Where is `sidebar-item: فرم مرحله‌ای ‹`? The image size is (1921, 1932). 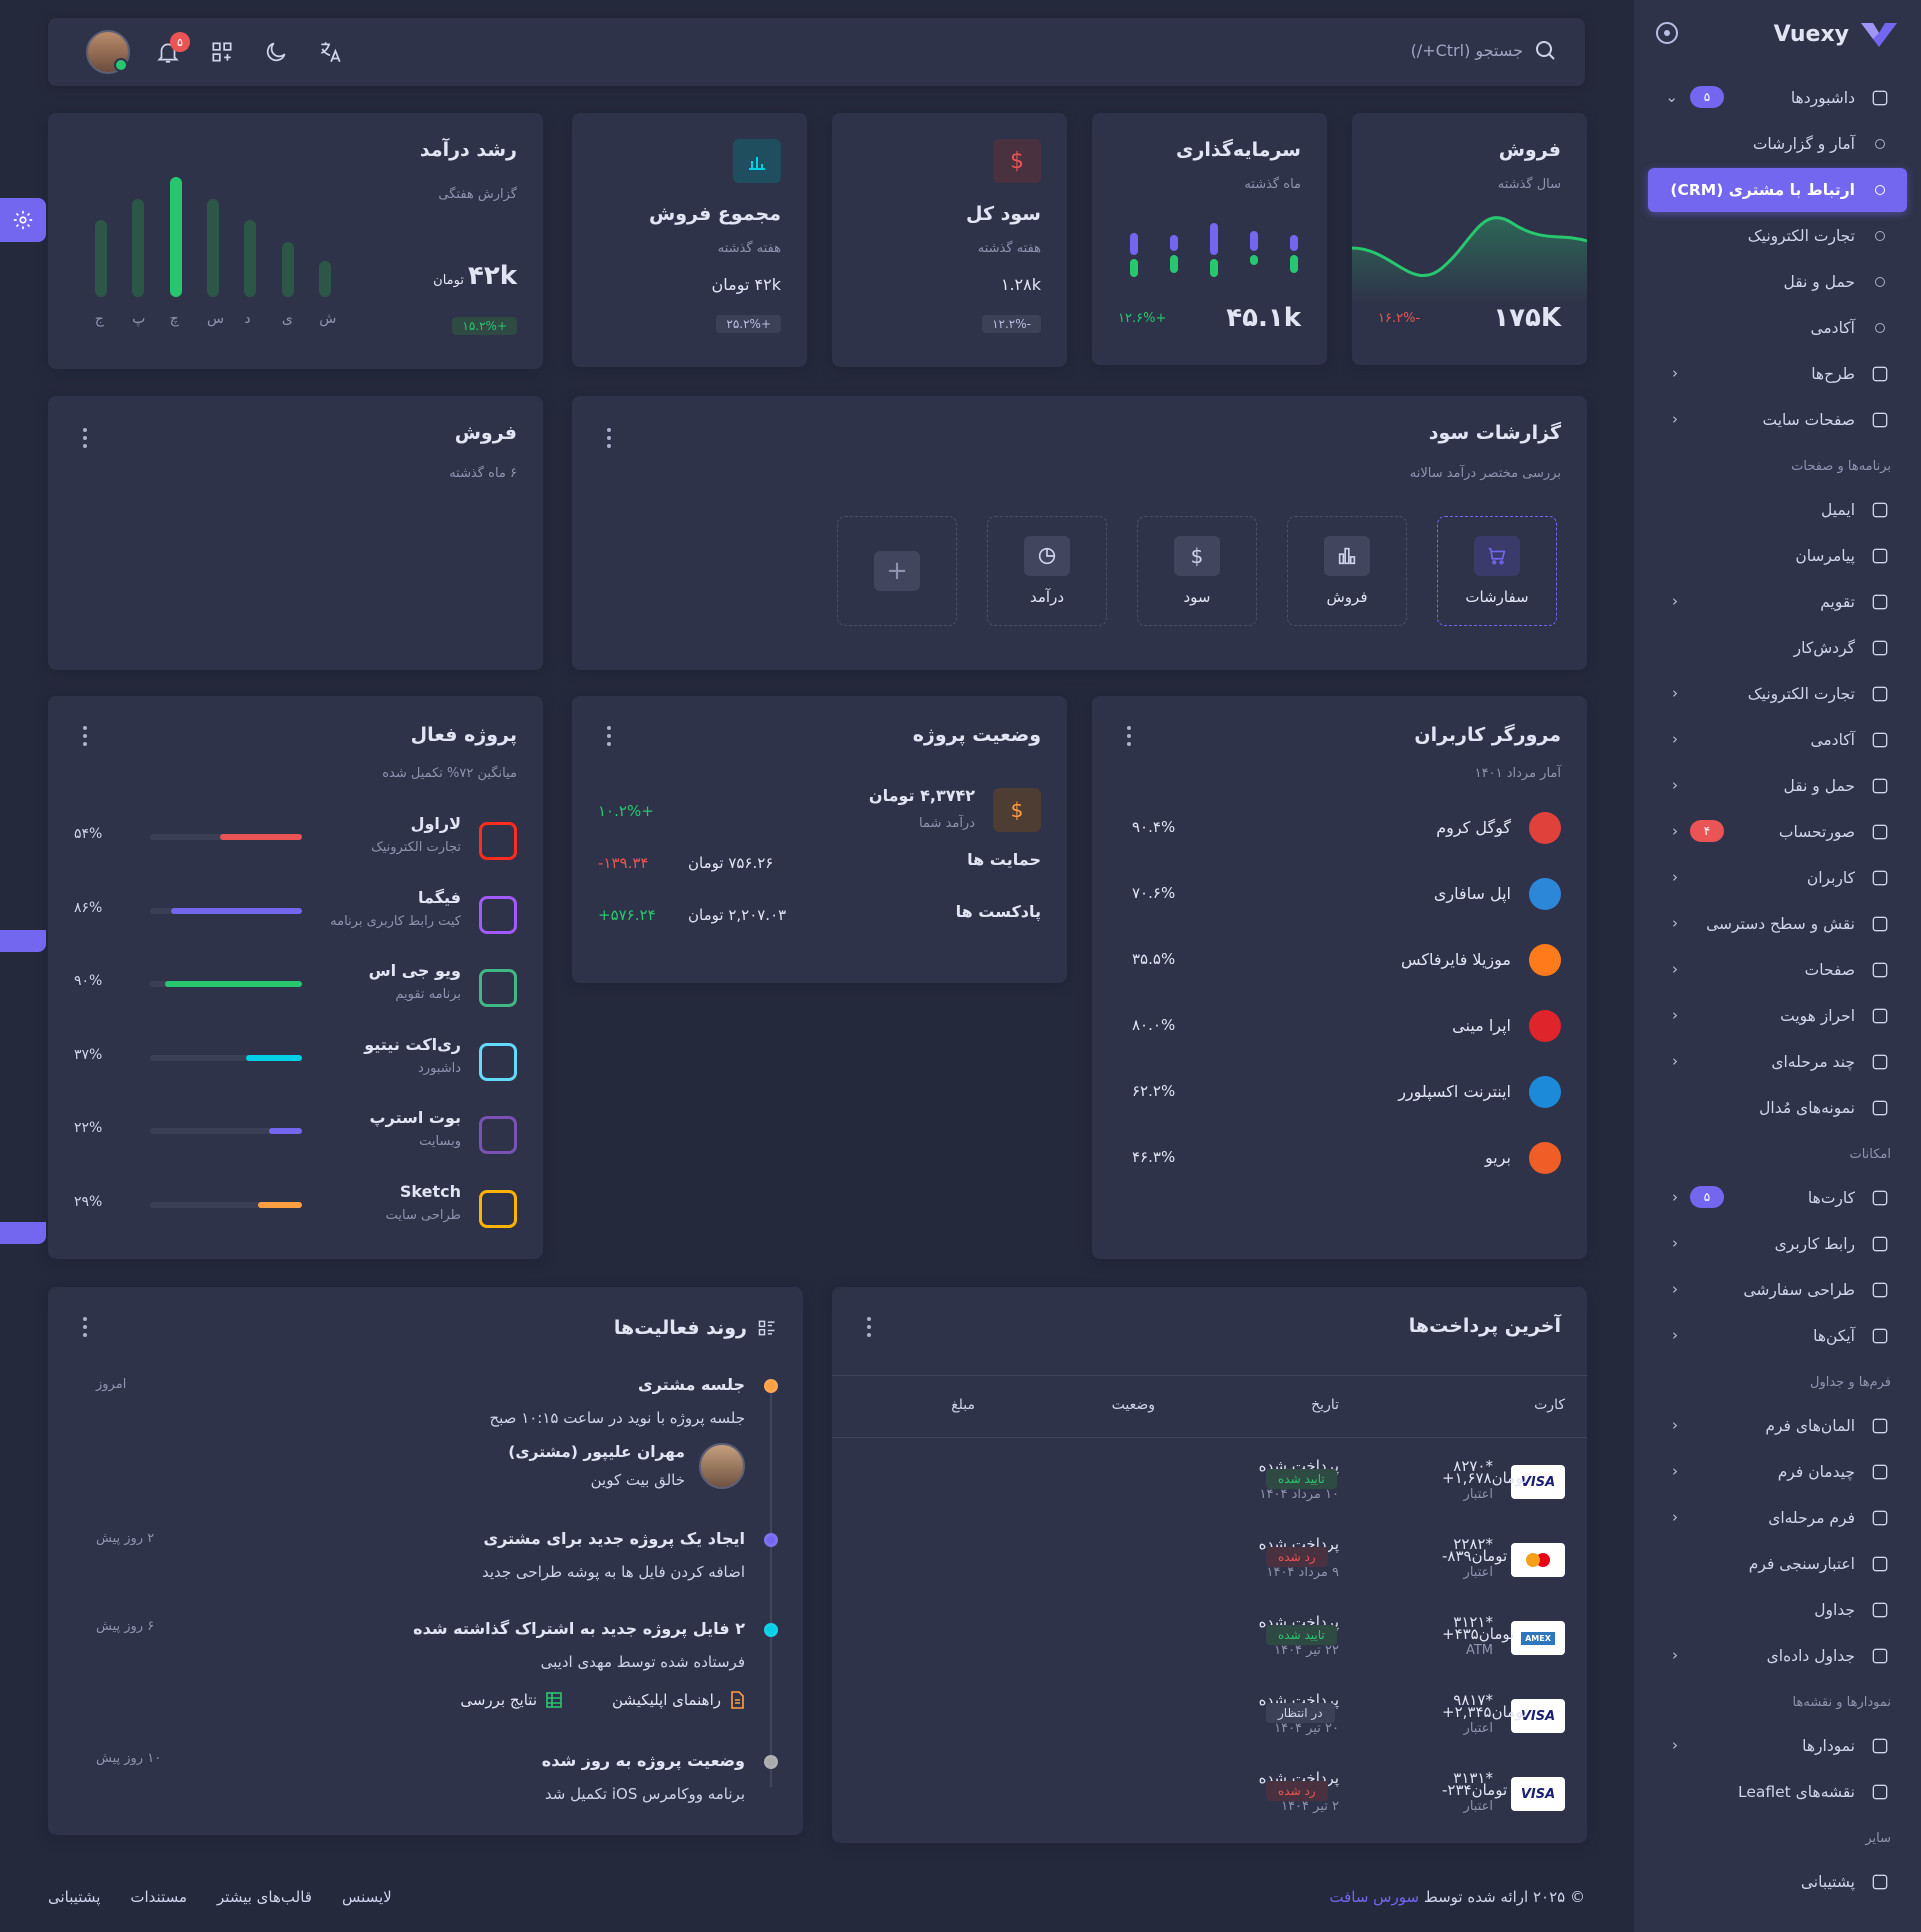
sidebar-item: فرم مرحله‌ای ‹ is located at coordinates (1777, 1518).